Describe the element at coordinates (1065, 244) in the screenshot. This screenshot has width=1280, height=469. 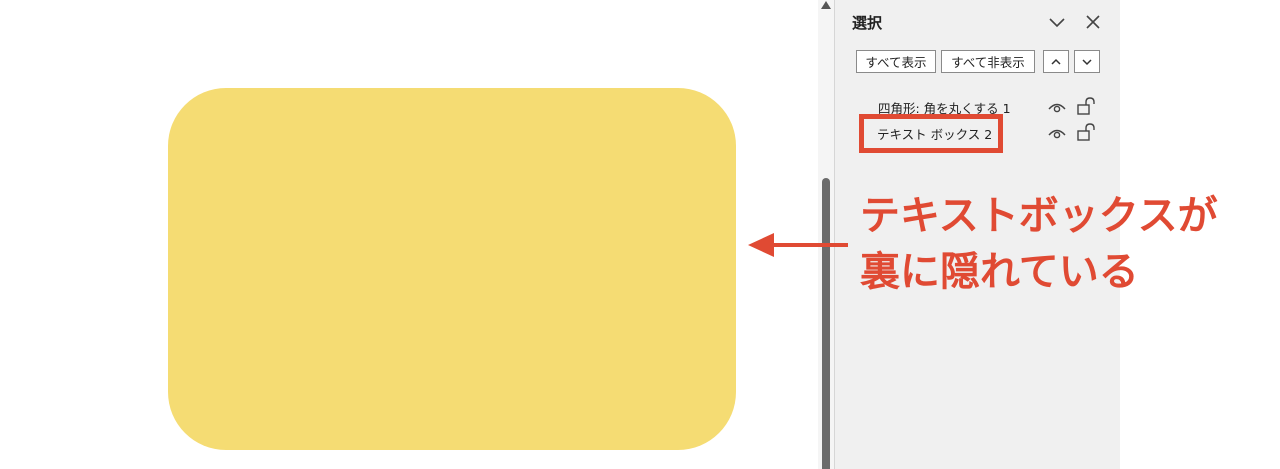
I see `annotation-text: テキストボックスが 裏に隠れている` at that location.